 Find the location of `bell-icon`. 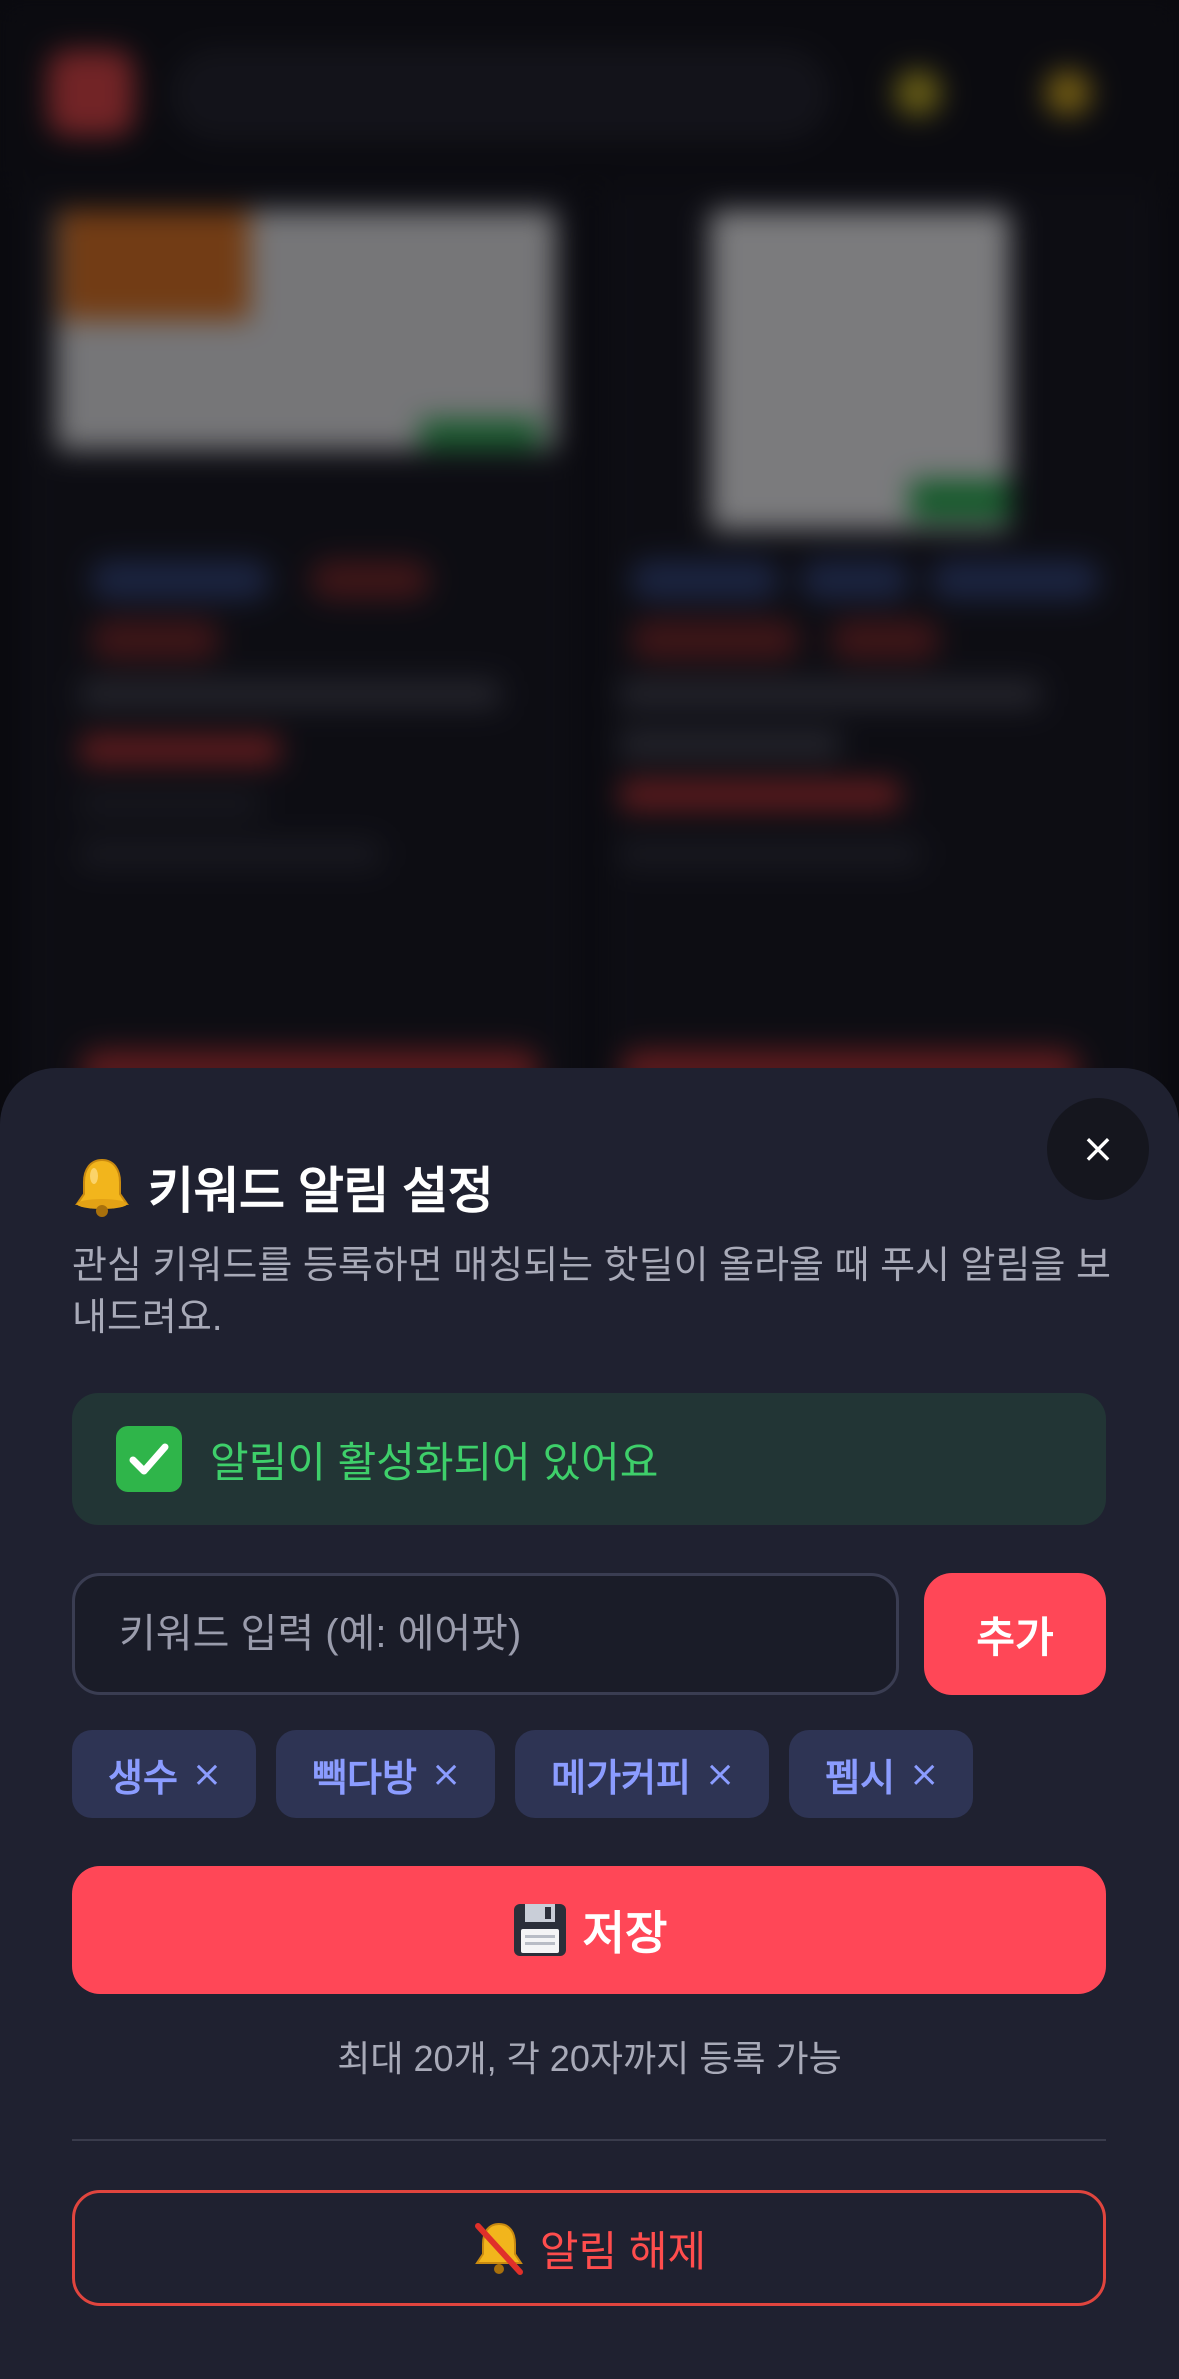

bell-icon is located at coordinates (102, 1187).